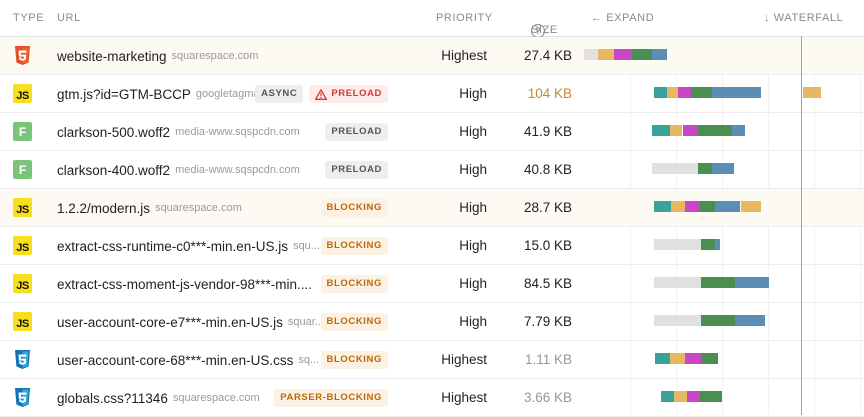  Describe the element at coordinates (237, 170) in the screenshot. I see `request-domain: media-www.sqspcdn.com` at that location.